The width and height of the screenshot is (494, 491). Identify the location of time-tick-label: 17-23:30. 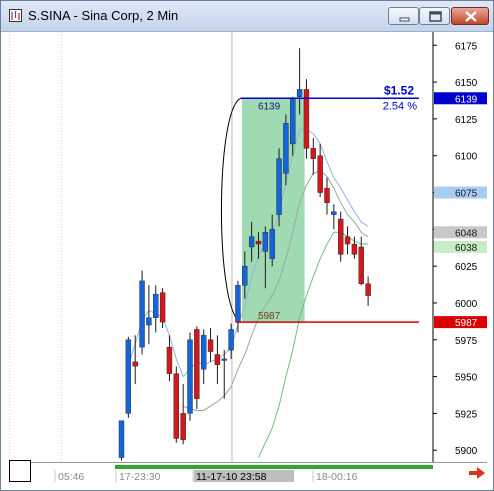
(140, 476).